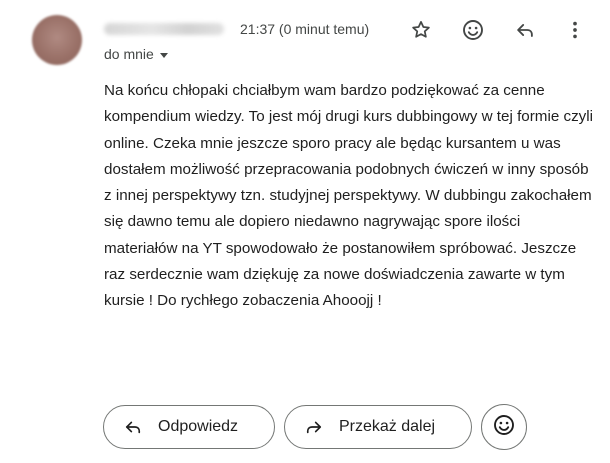 The width and height of the screenshot is (610, 463). I want to click on recipient-details-toggle: do mnie, so click(136, 54).